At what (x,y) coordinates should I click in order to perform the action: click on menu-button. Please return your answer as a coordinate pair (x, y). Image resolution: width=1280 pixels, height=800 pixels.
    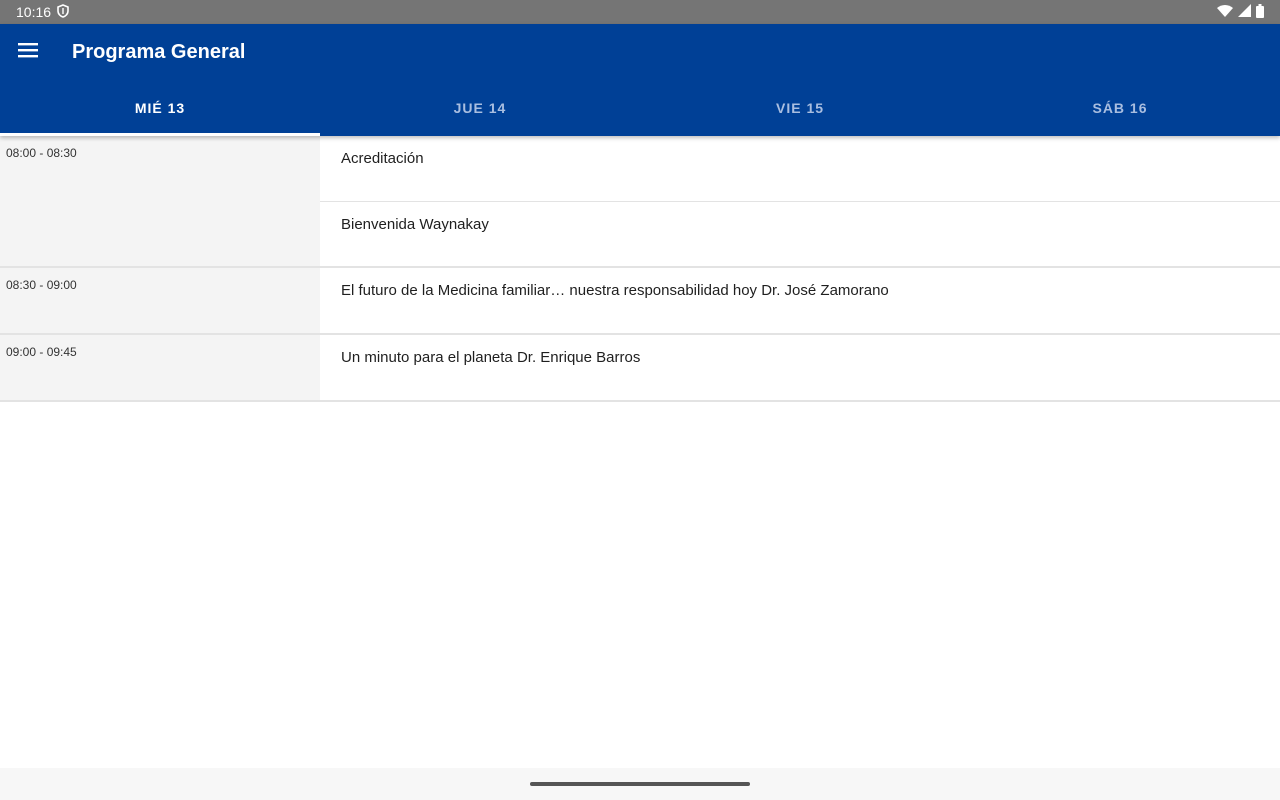
    Looking at the image, I should click on (28, 52).